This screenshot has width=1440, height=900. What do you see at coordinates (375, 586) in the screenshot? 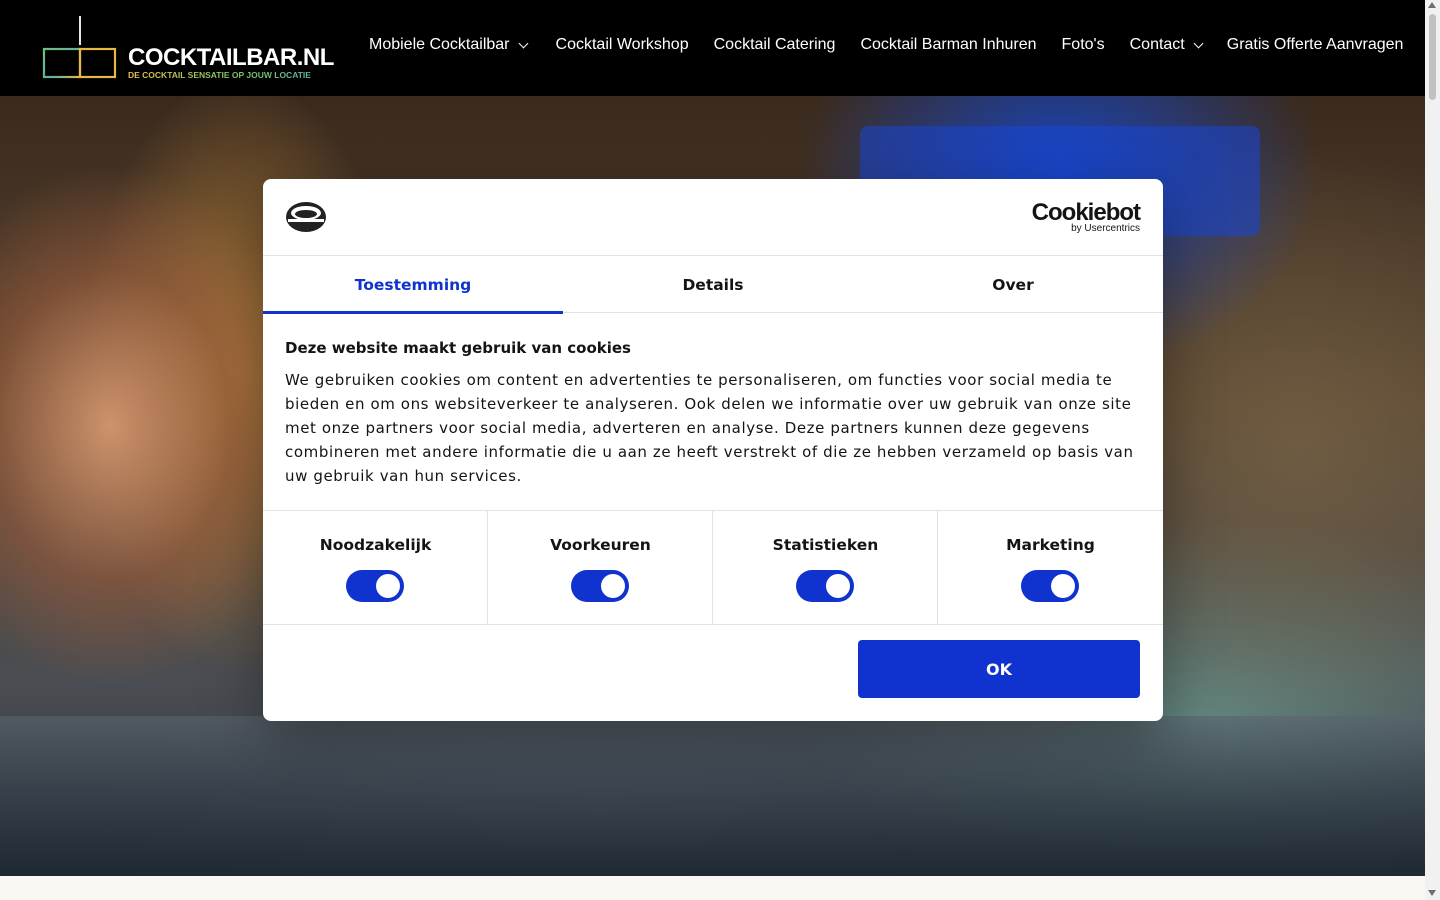
I see `noodzakelijk-toggle` at bounding box center [375, 586].